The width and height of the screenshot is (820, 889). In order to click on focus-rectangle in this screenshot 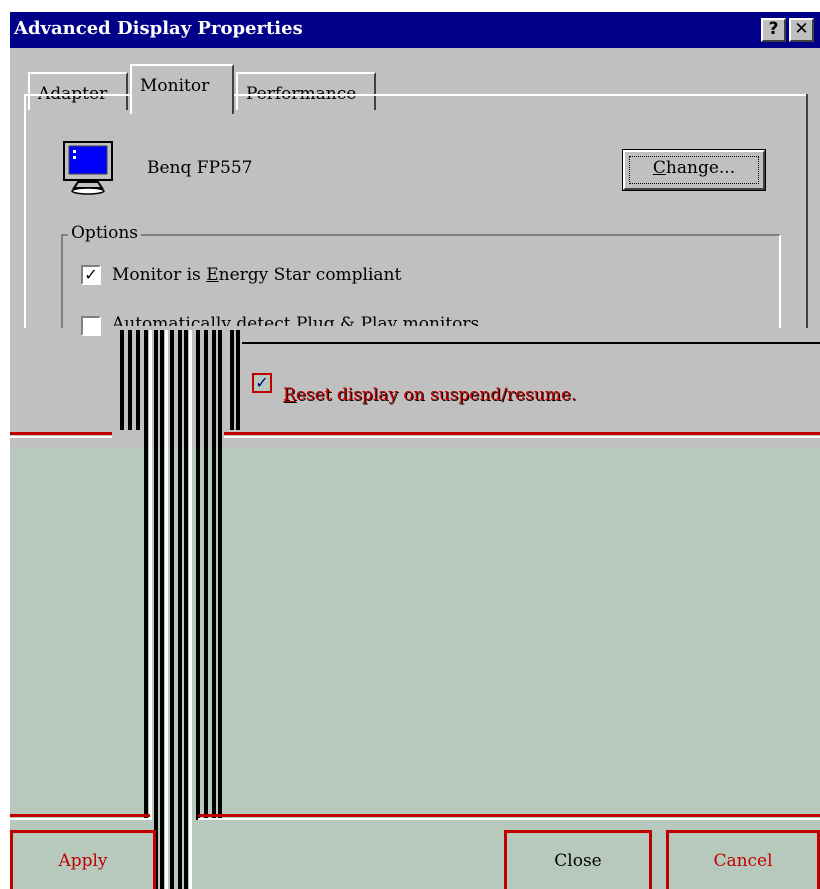, I will do `click(694, 170)`.